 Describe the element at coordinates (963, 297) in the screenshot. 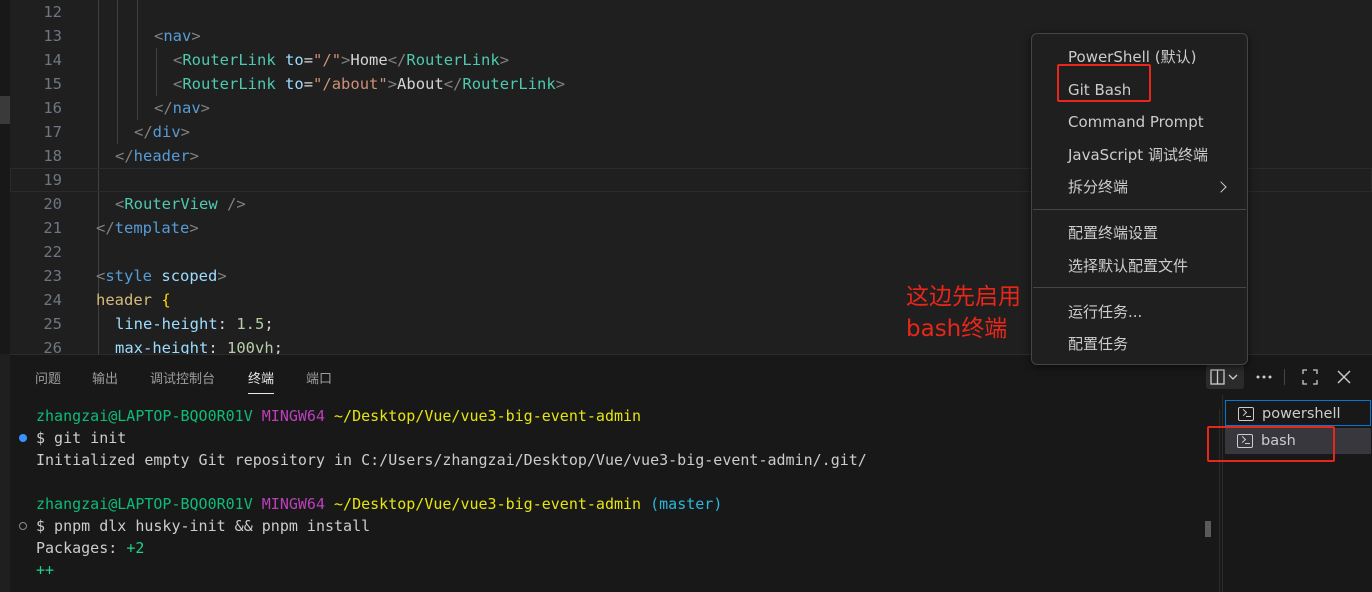

I see `annotation-line: 这边先启用` at that location.